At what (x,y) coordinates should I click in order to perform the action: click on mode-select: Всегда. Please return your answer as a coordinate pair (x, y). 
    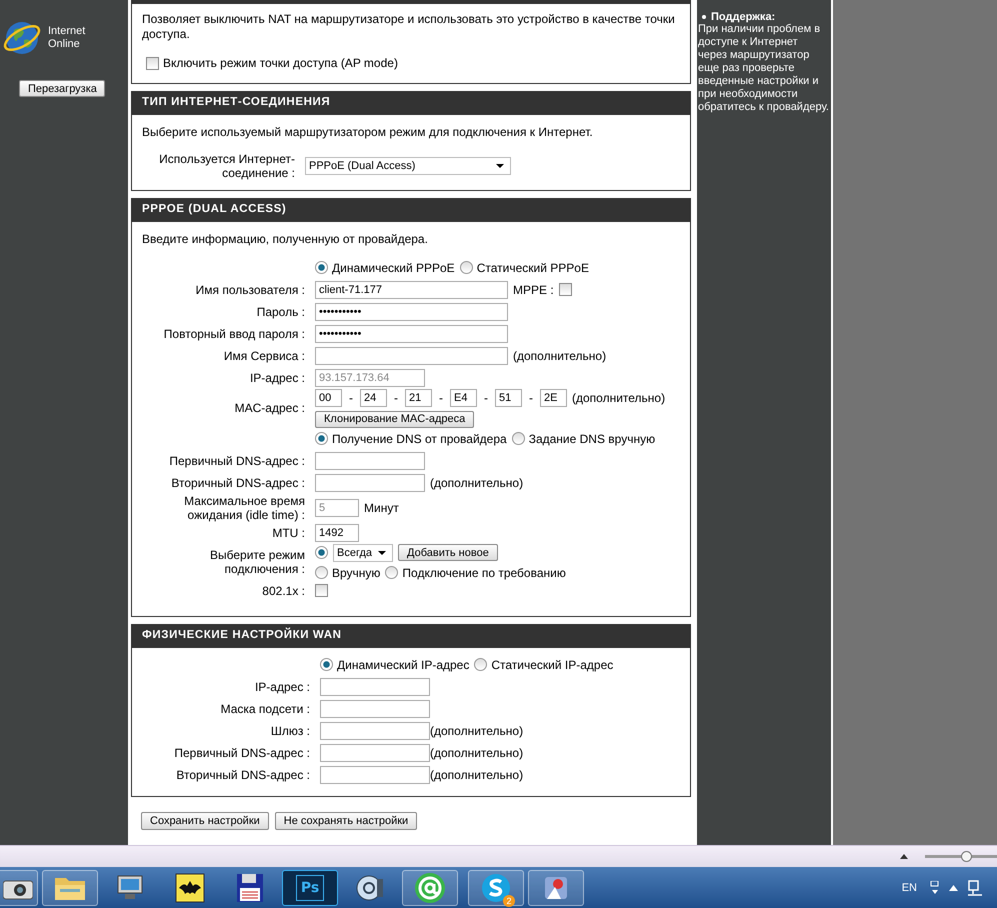
    Looking at the image, I should click on (363, 553).